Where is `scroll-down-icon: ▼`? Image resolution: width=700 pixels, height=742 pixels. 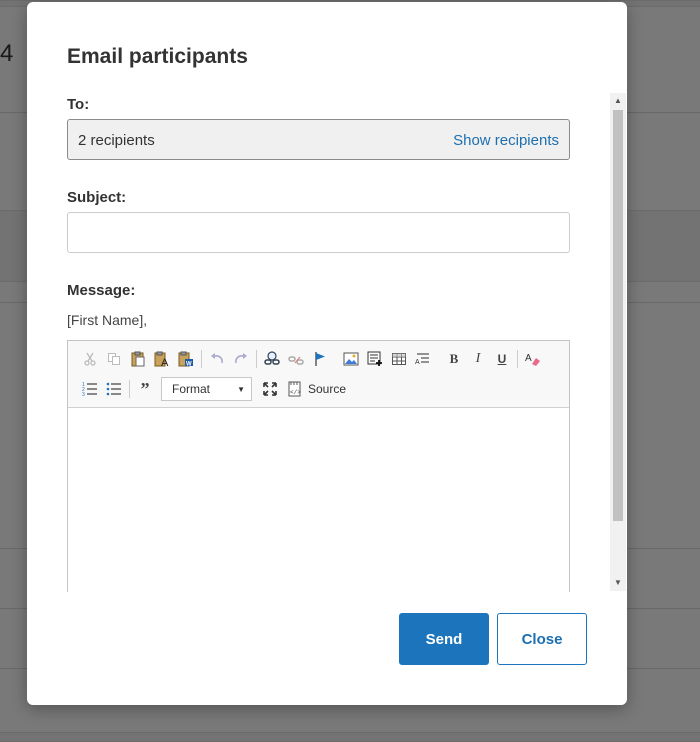 scroll-down-icon: ▼ is located at coordinates (618, 583).